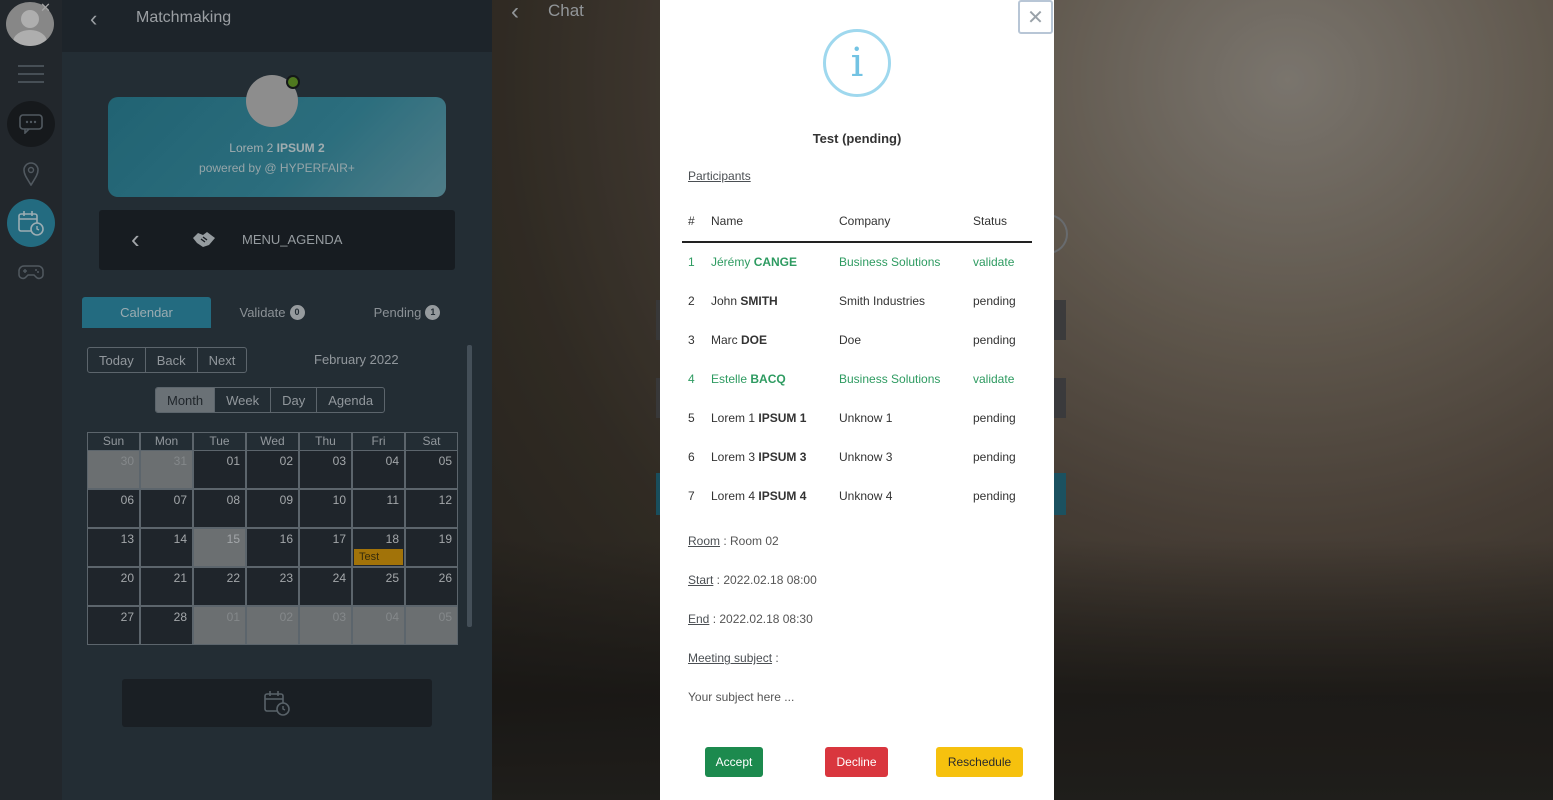 This screenshot has width=1553, height=800. What do you see at coordinates (325, 547) in the screenshot?
I see `calendar-day-cell: 17` at bounding box center [325, 547].